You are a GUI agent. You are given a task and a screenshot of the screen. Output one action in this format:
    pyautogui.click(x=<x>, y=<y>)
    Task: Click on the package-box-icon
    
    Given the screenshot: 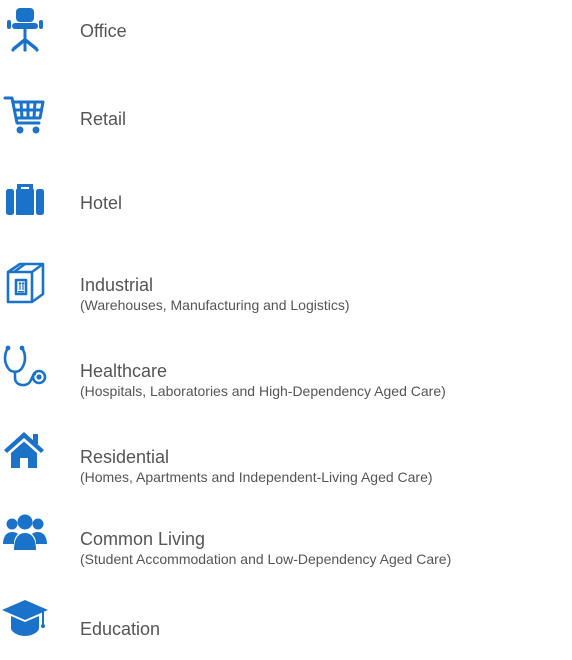 What is the action you would take?
    pyautogui.click(x=25, y=283)
    